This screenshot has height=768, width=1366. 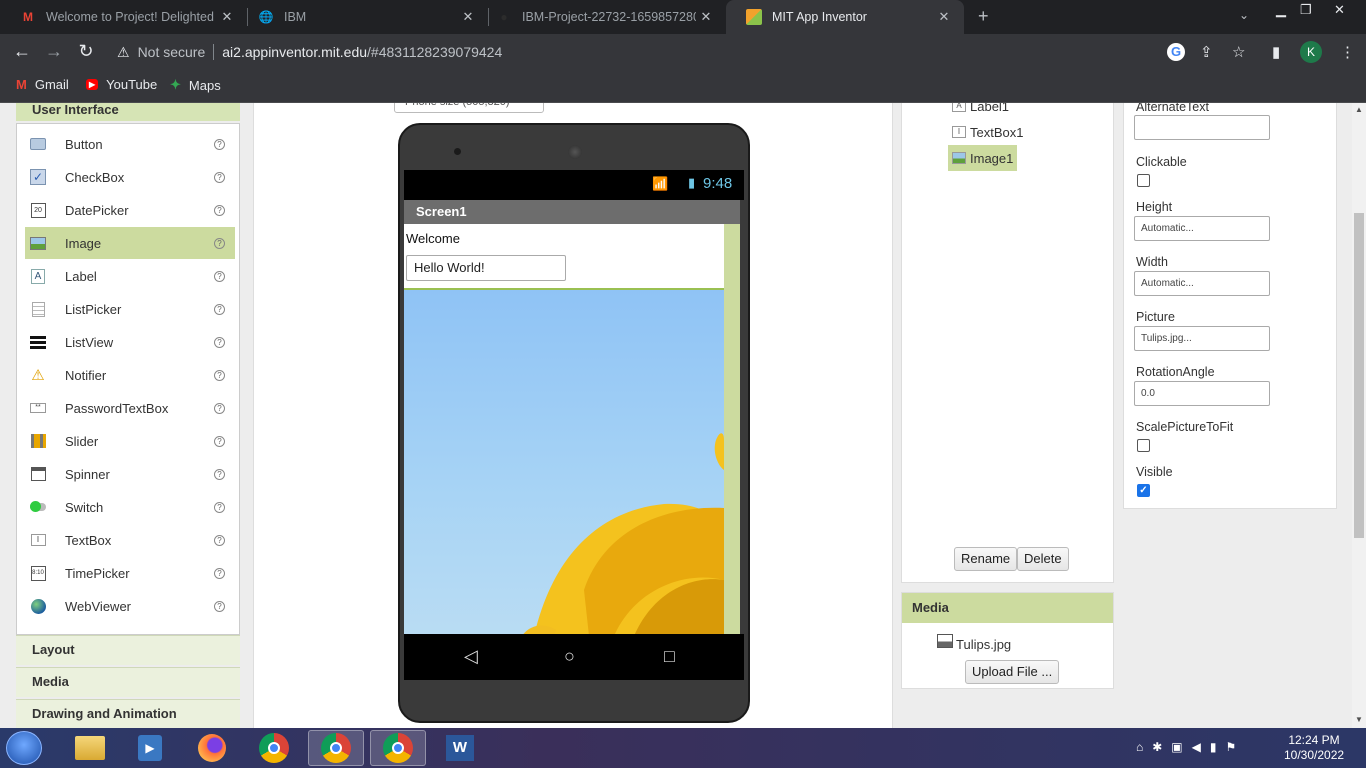 What do you see at coordinates (336, 748) in the screenshot?
I see `chrome-profile-taskbar-icon` at bounding box center [336, 748].